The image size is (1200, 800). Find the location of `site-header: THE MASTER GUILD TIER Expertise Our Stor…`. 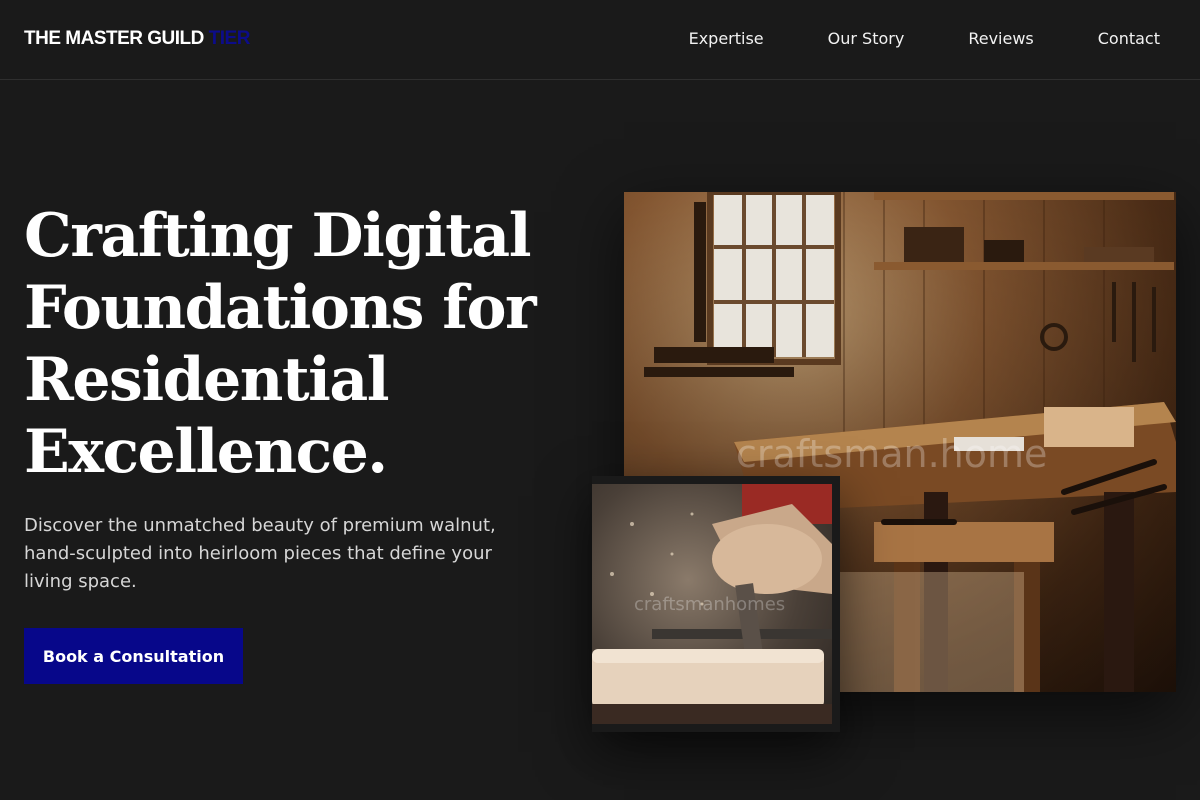

site-header: THE MASTER GUILD TIER Expertise Our Stor… is located at coordinates (600, 40).